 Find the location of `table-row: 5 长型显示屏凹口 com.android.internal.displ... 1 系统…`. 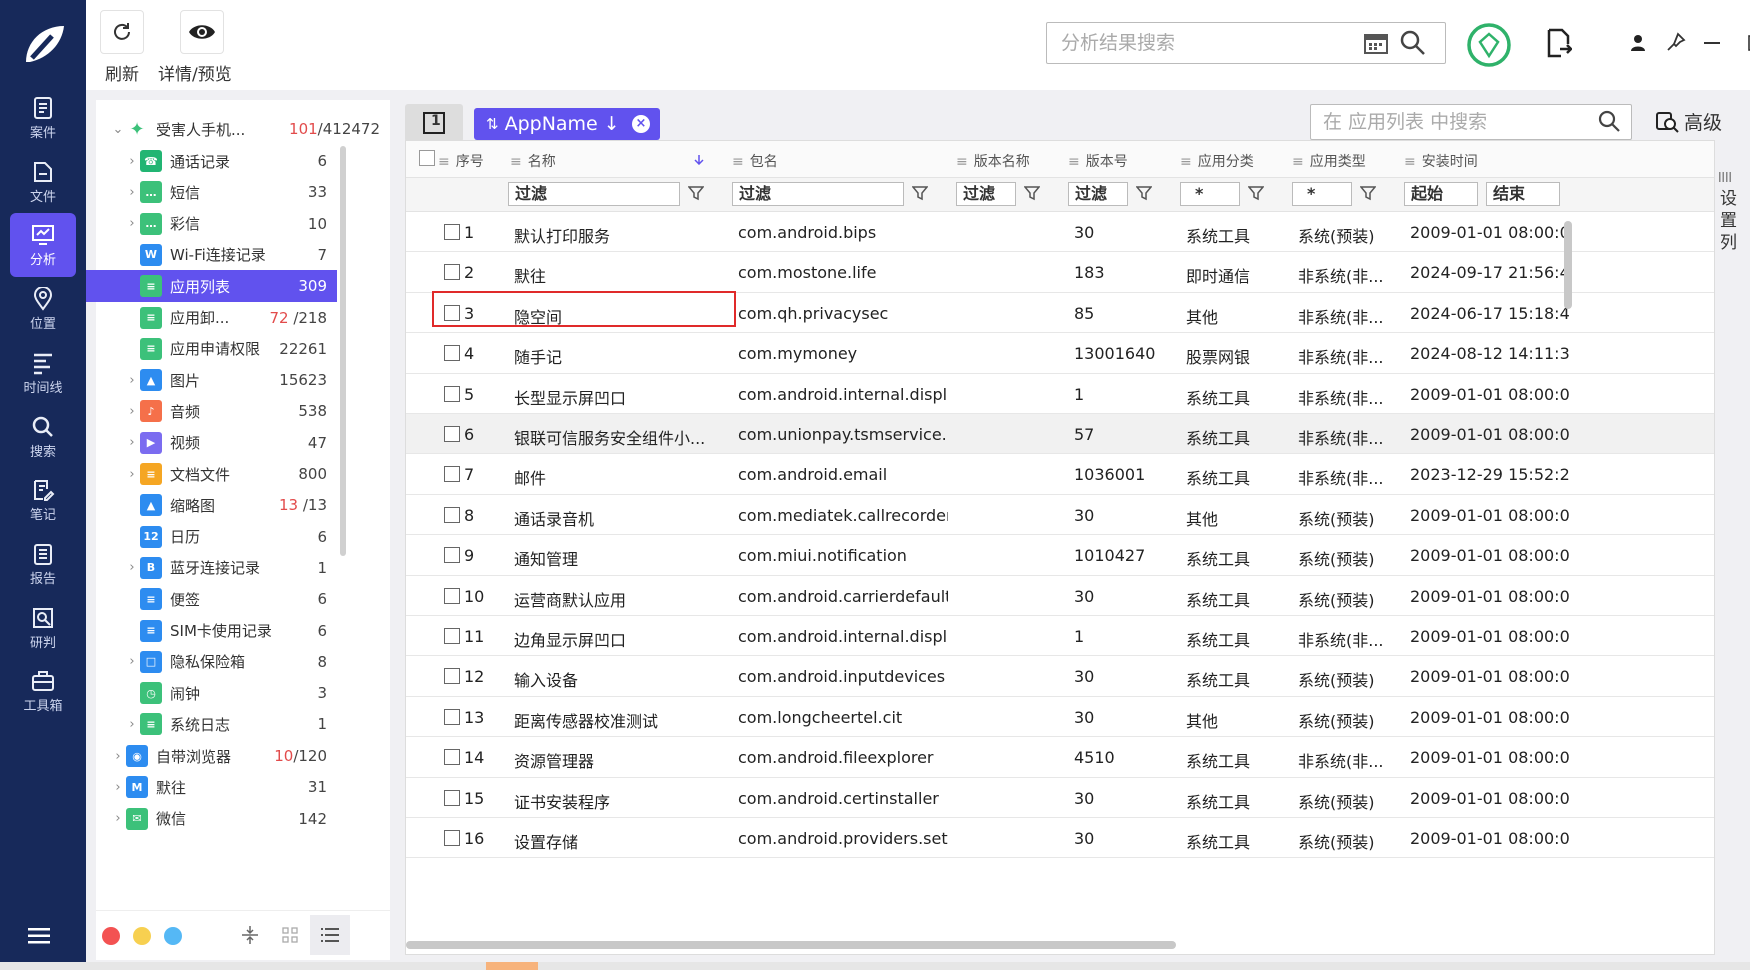

table-row: 5 长型显示屏凹口 com.android.internal.displ... 1 系统… is located at coordinates (1060, 394).